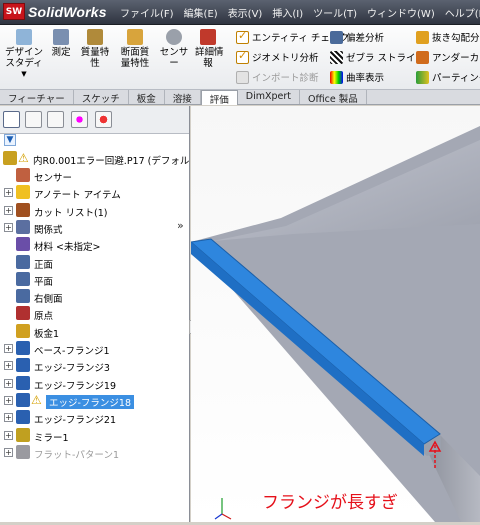 The width and height of the screenshot is (480, 525). What do you see at coordinates (103, 119) in the screenshot?
I see `display-manager-tab` at bounding box center [103, 119].